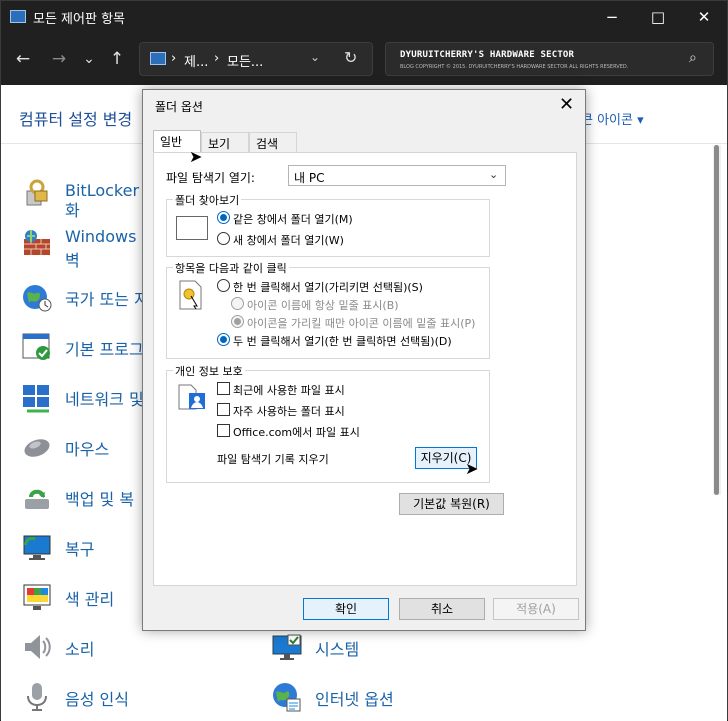 Image resolution: width=728 pixels, height=721 pixels. I want to click on forward-button: →, so click(59, 59).